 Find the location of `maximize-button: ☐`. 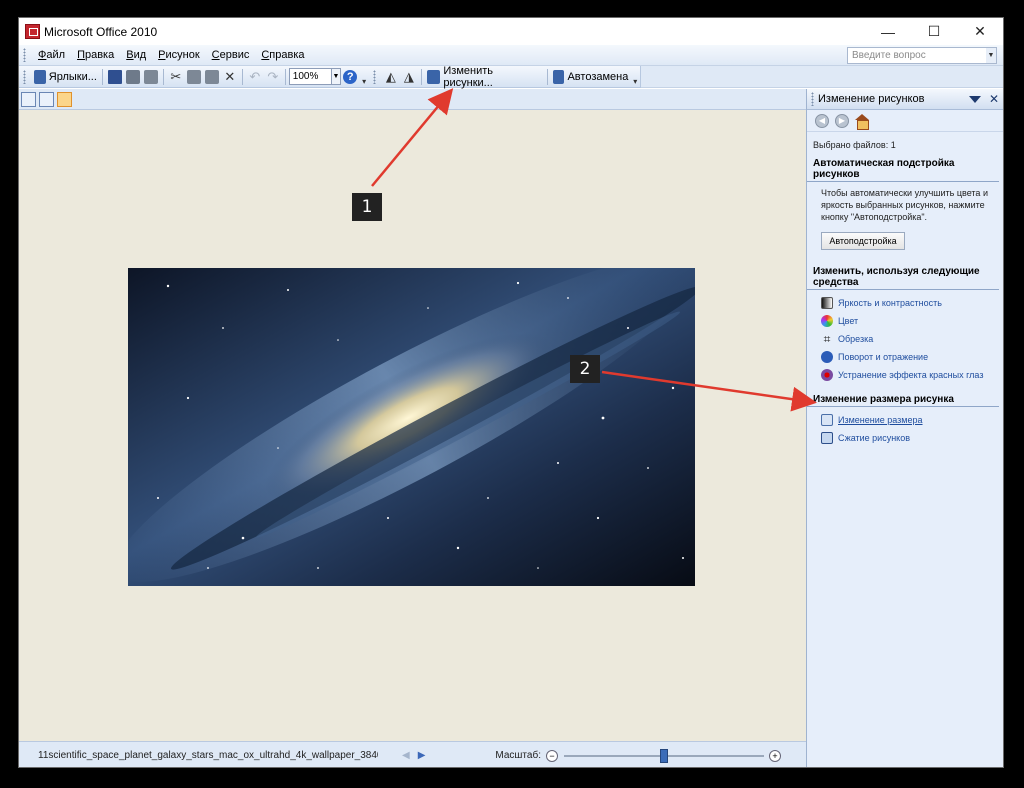

maximize-button: ☐ is located at coordinates (934, 31).